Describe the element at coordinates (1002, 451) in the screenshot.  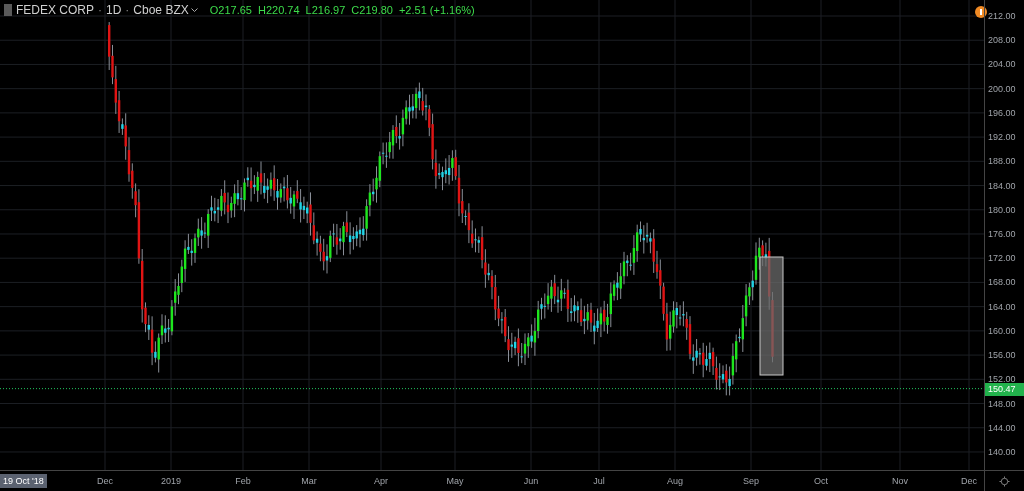
I see `price-tick-label: 140.00` at that location.